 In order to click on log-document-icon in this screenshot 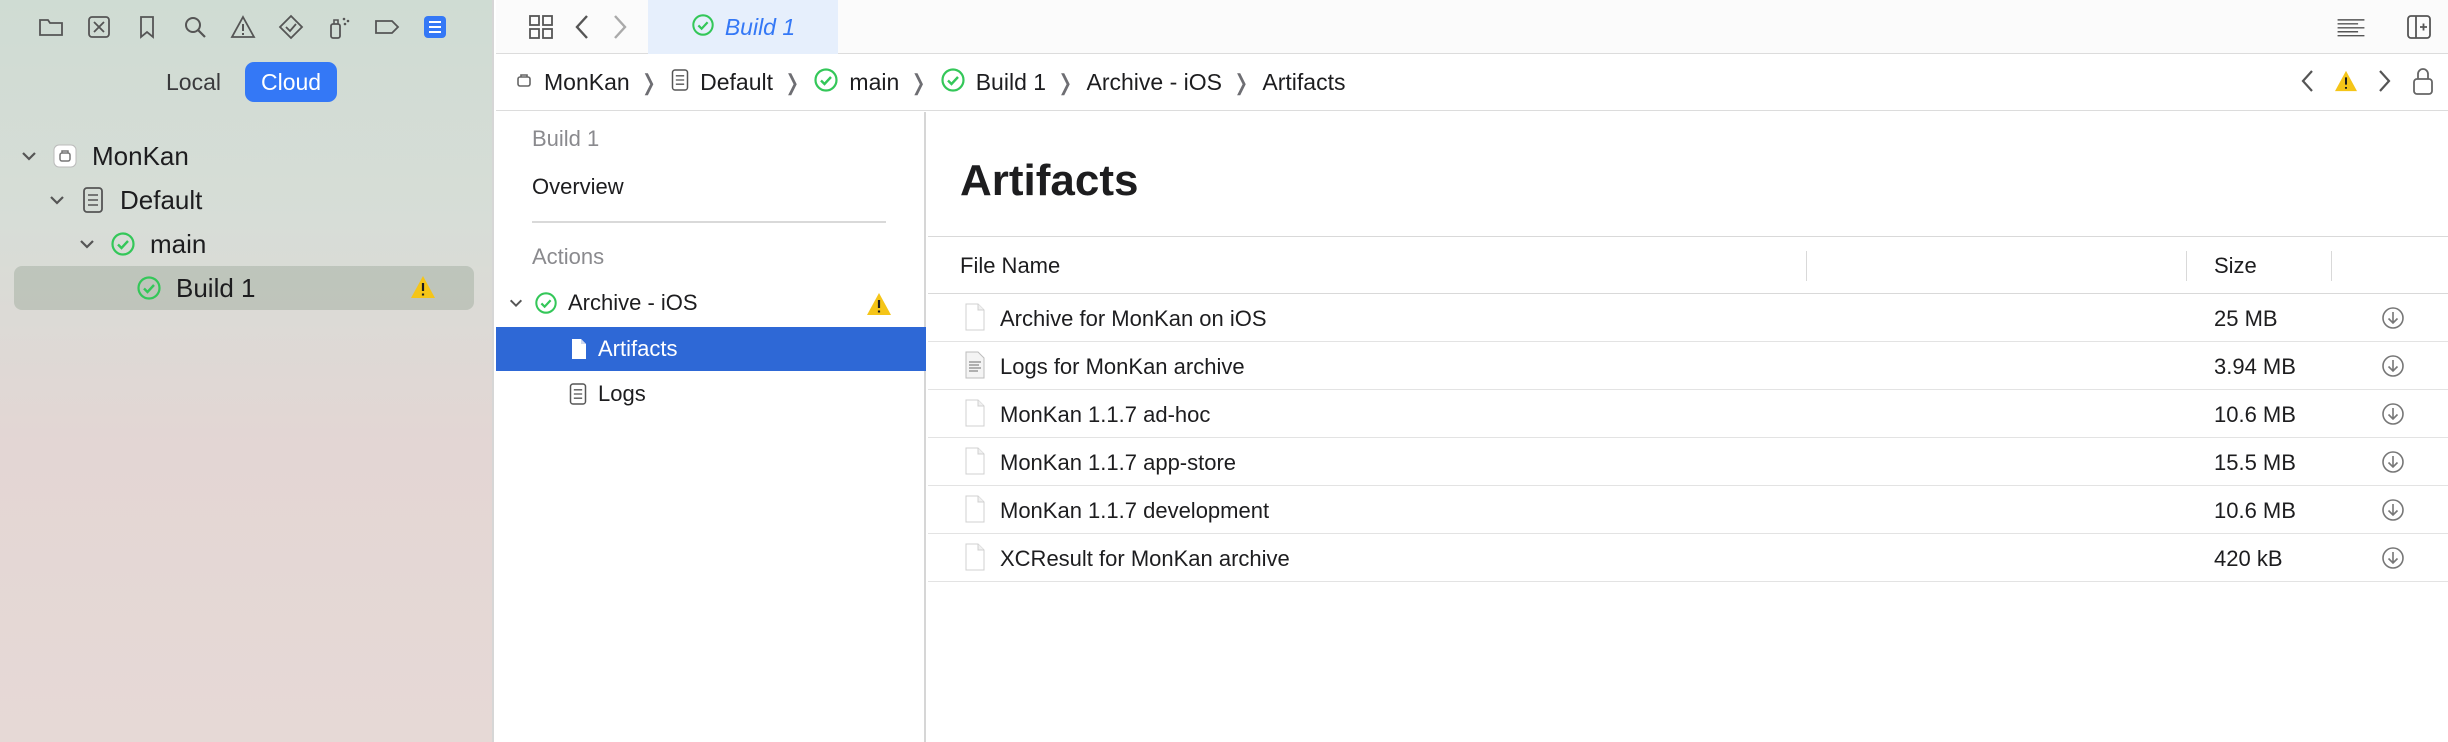, I will do `click(578, 394)`.